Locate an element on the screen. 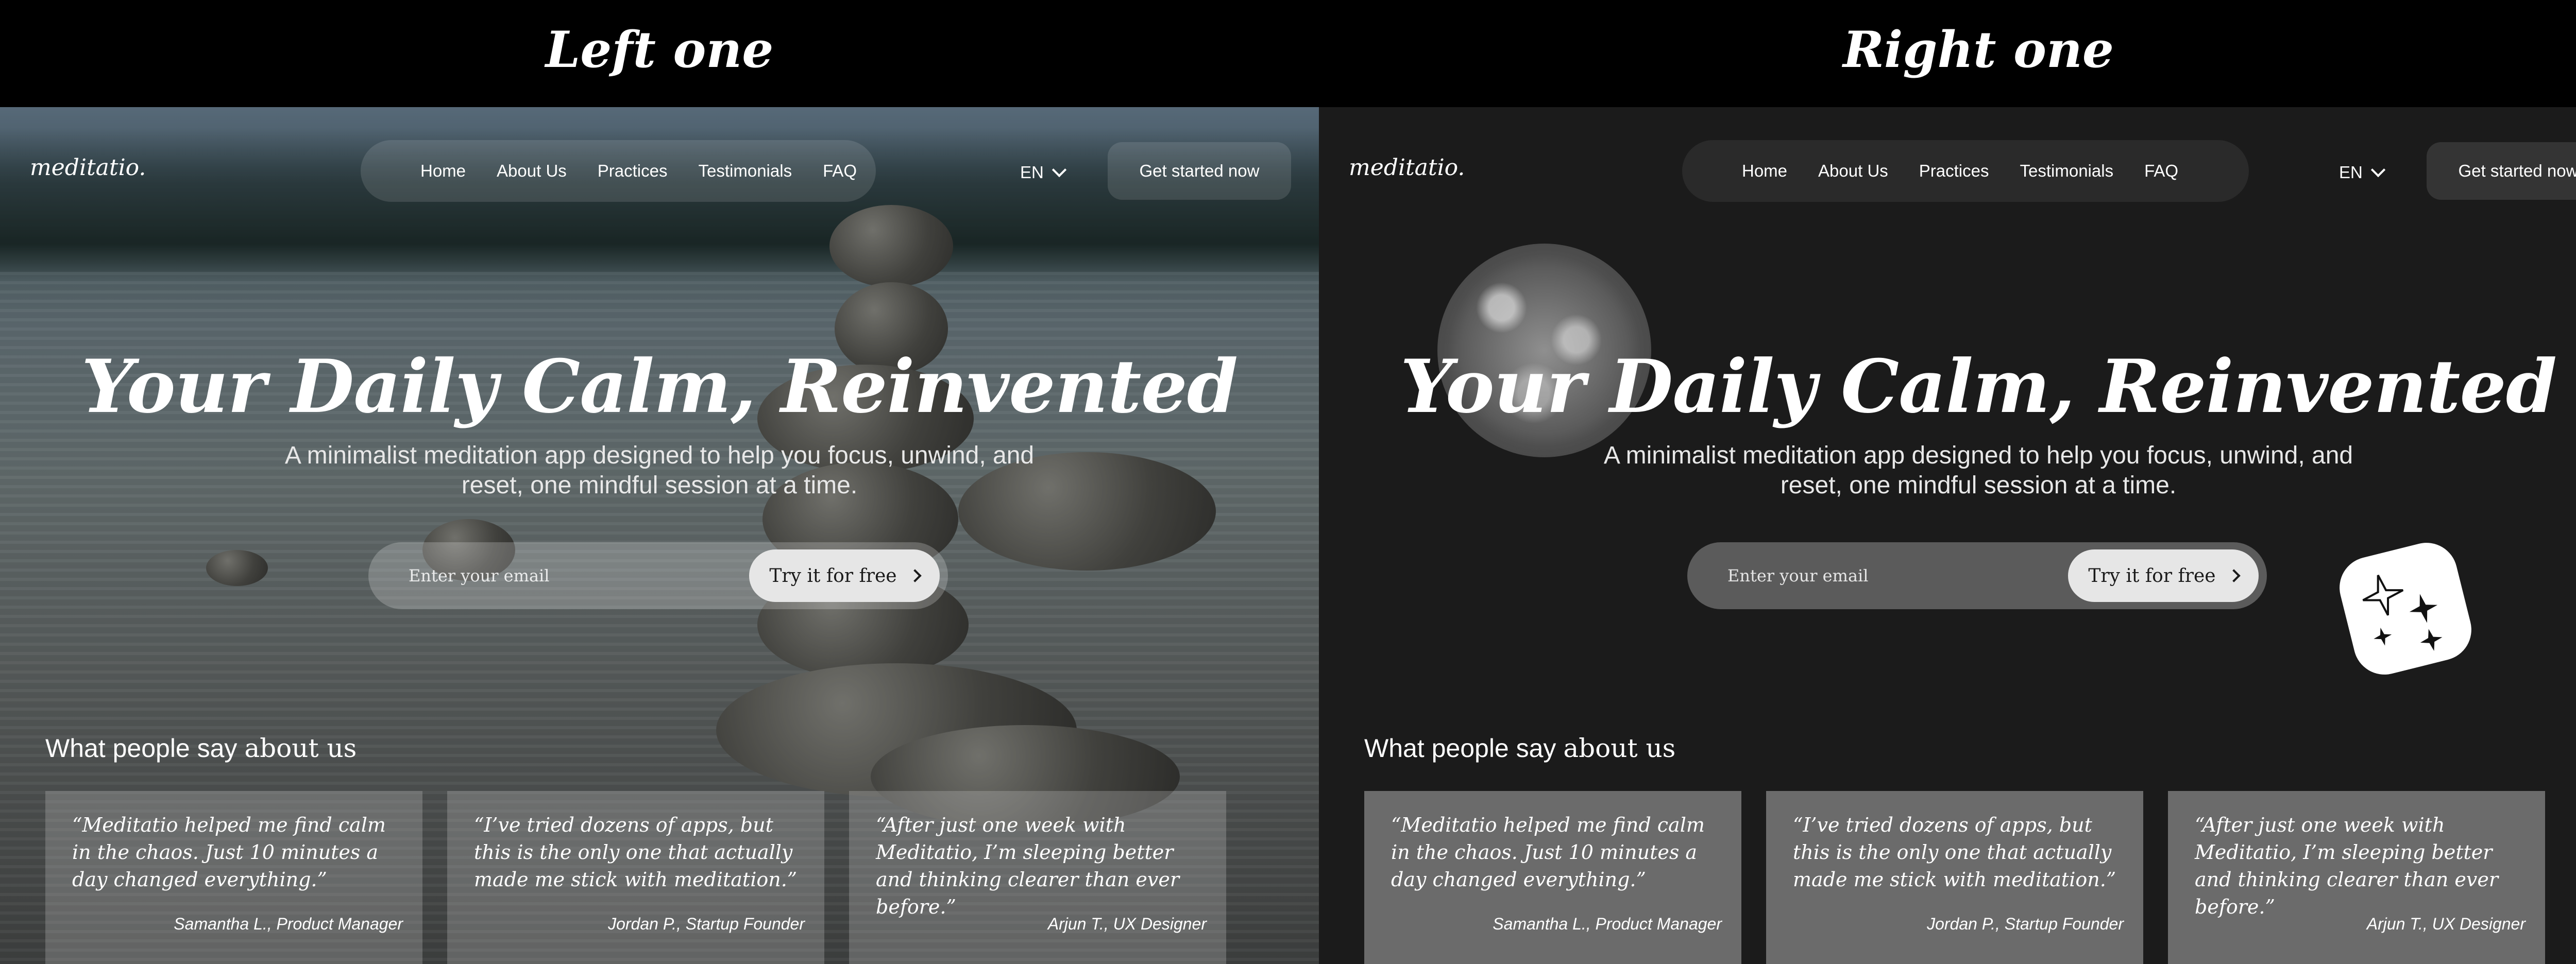 The image size is (2576, 964). sparkles-icon is located at coordinates (2405, 608).